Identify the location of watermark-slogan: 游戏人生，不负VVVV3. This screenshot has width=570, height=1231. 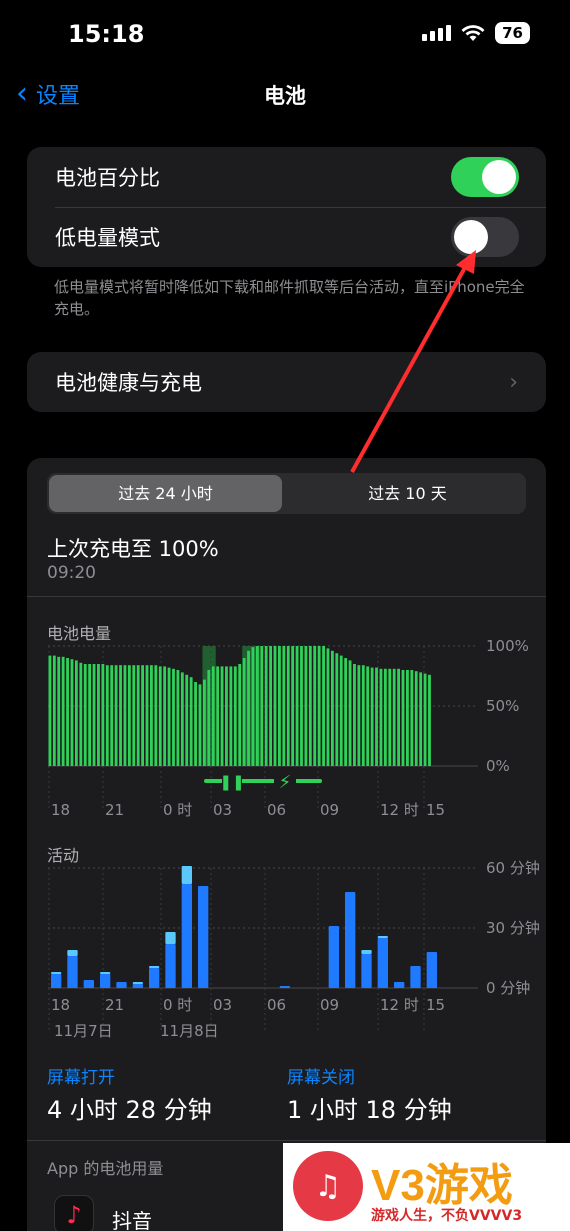
(447, 1216).